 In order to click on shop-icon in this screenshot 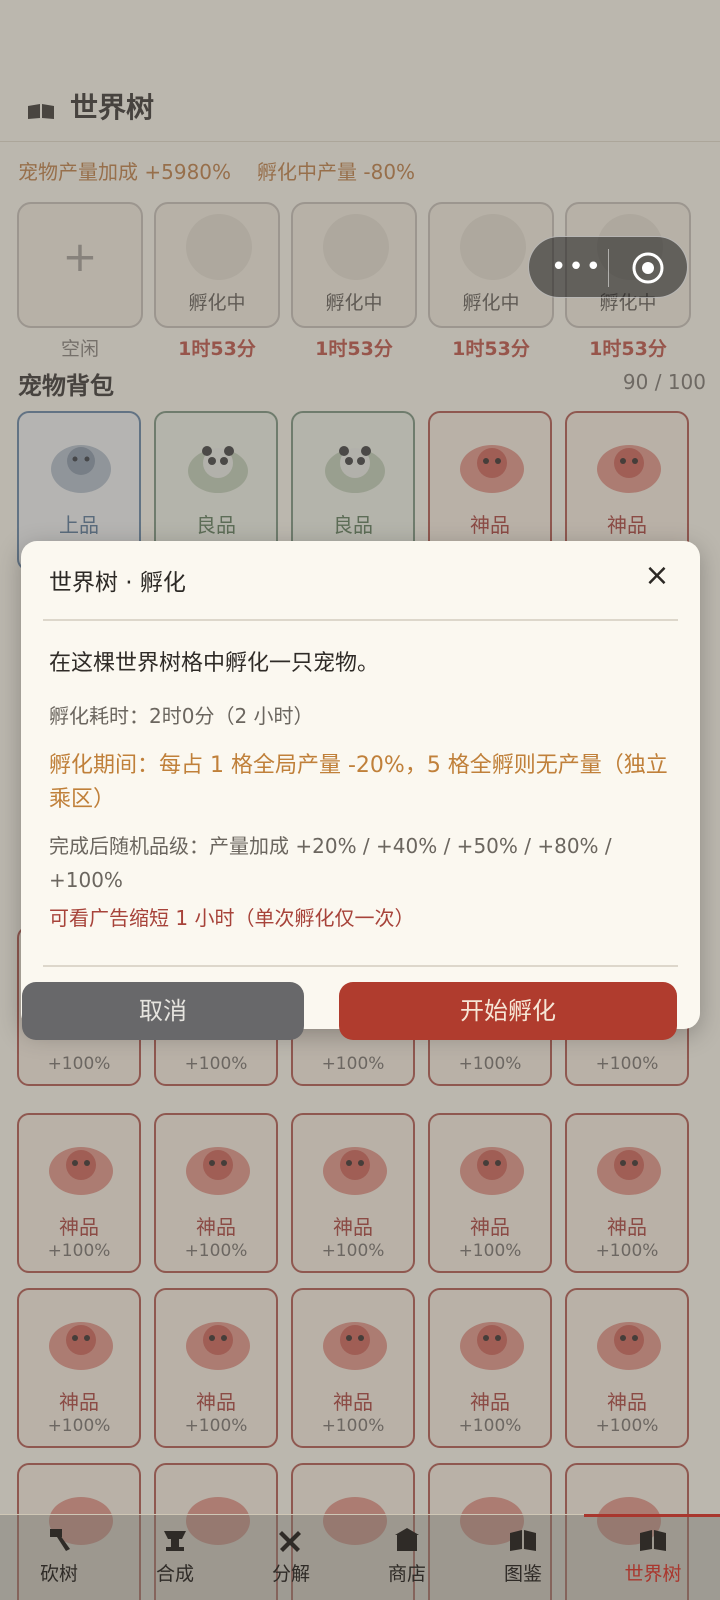, I will do `click(407, 1539)`.